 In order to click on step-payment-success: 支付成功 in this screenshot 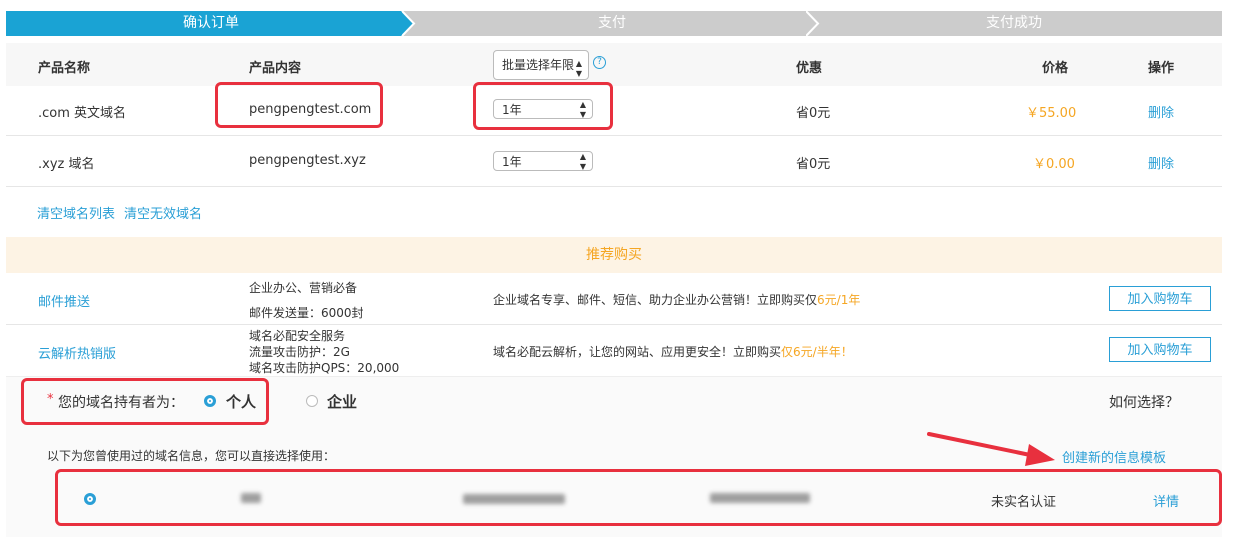, I will do `click(1014, 23)`.